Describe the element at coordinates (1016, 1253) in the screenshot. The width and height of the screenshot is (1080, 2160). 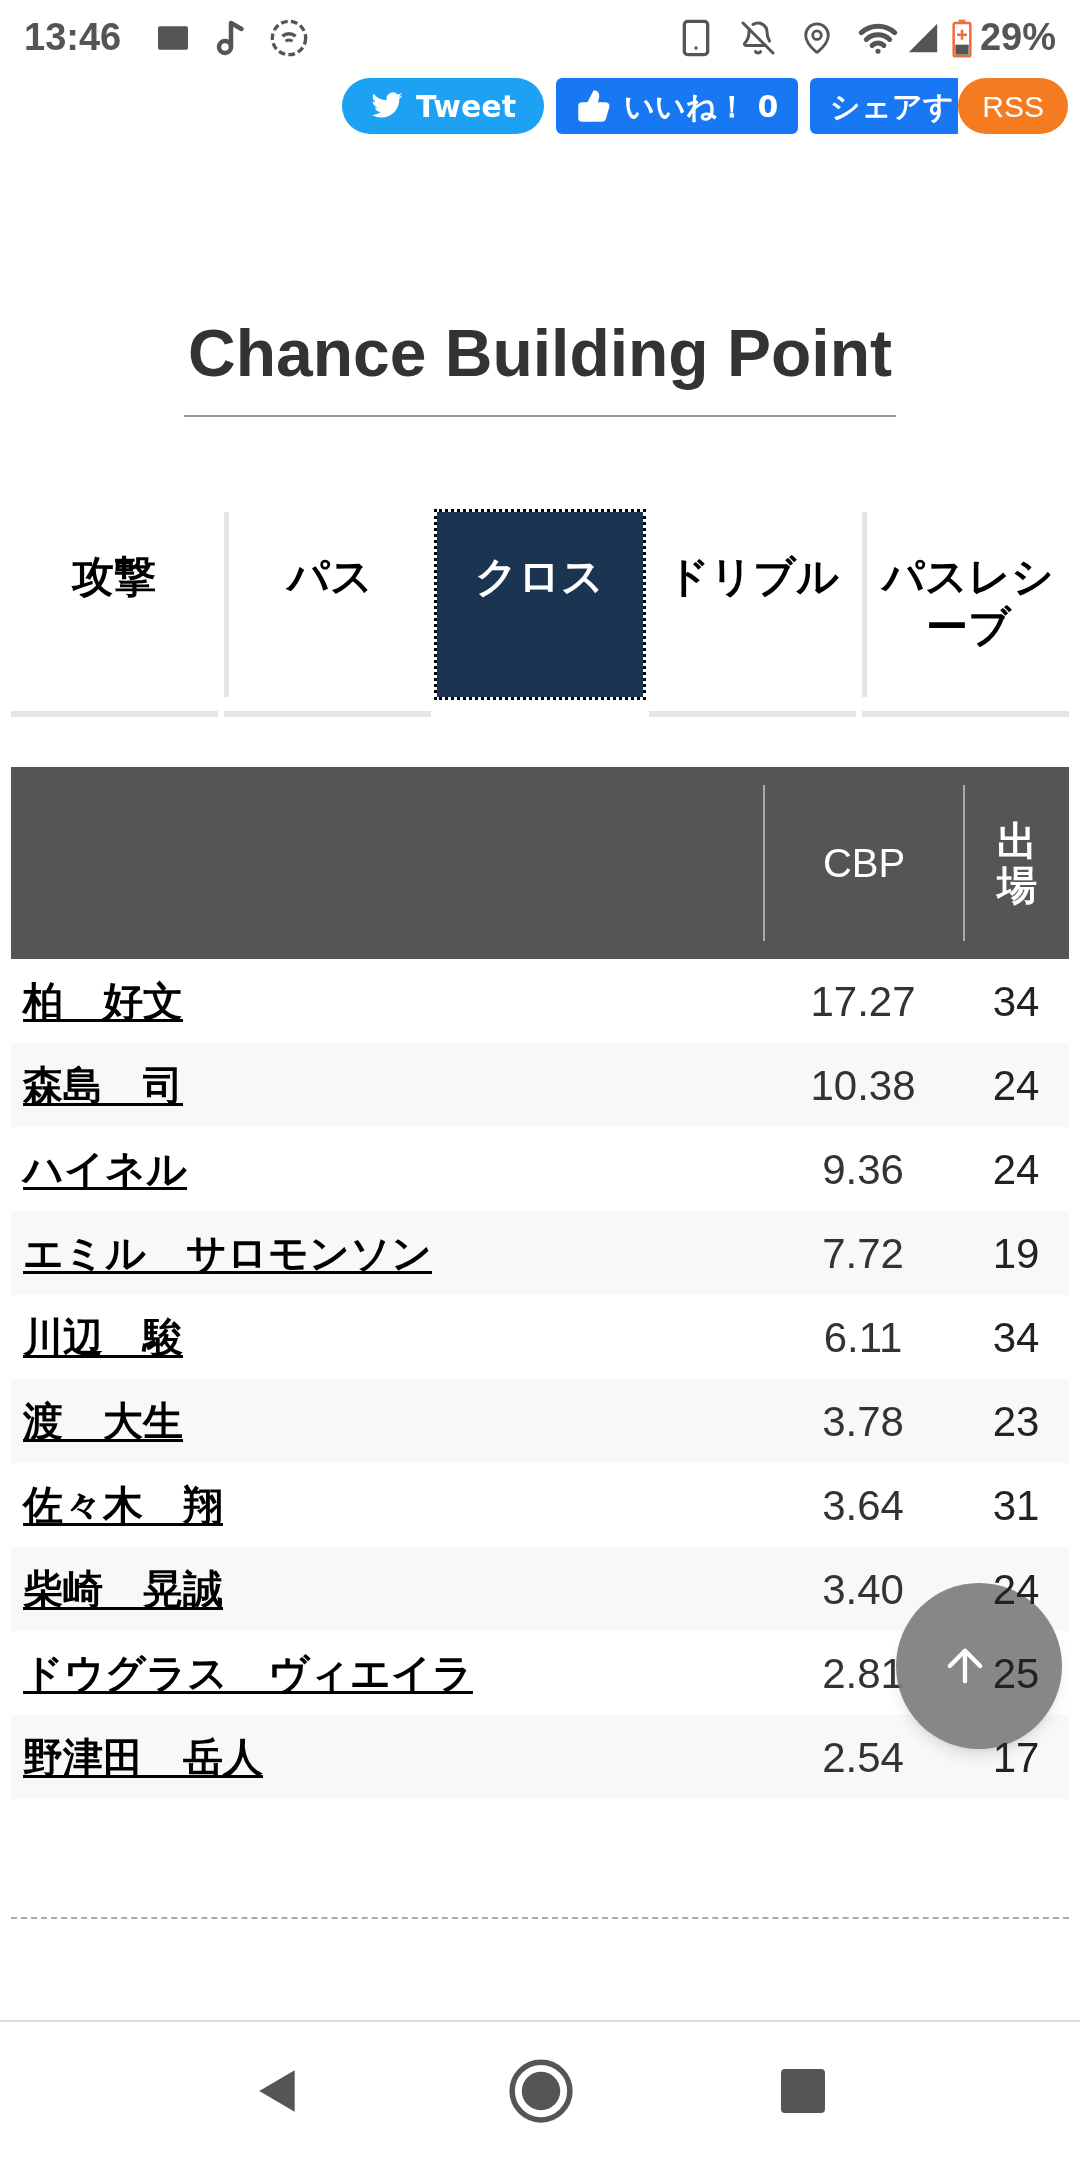
I see `table-cell-text: 19` at that location.